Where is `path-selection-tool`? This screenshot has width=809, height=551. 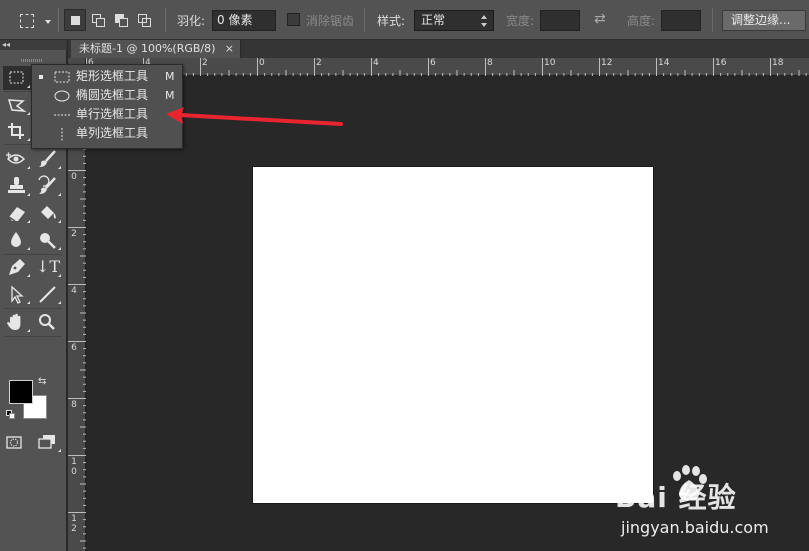
path-selection-tool is located at coordinates (17, 294).